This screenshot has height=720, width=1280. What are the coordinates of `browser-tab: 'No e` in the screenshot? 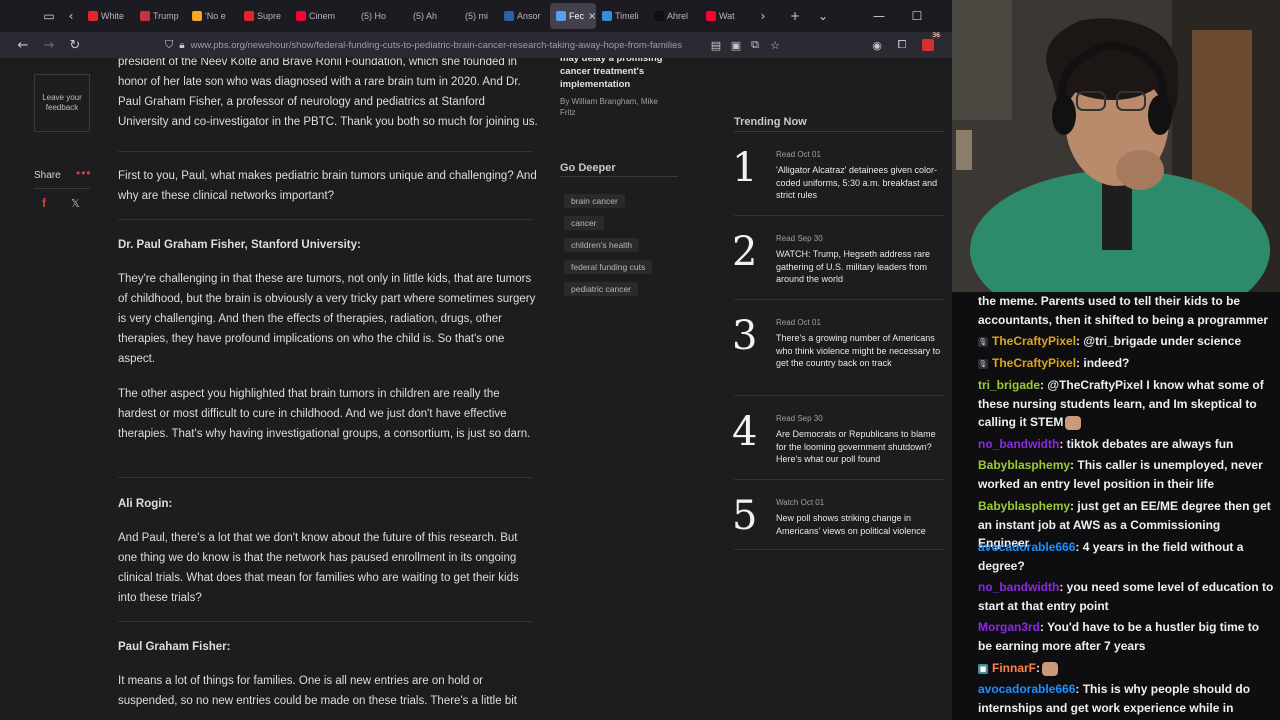 It's located at (212, 16).